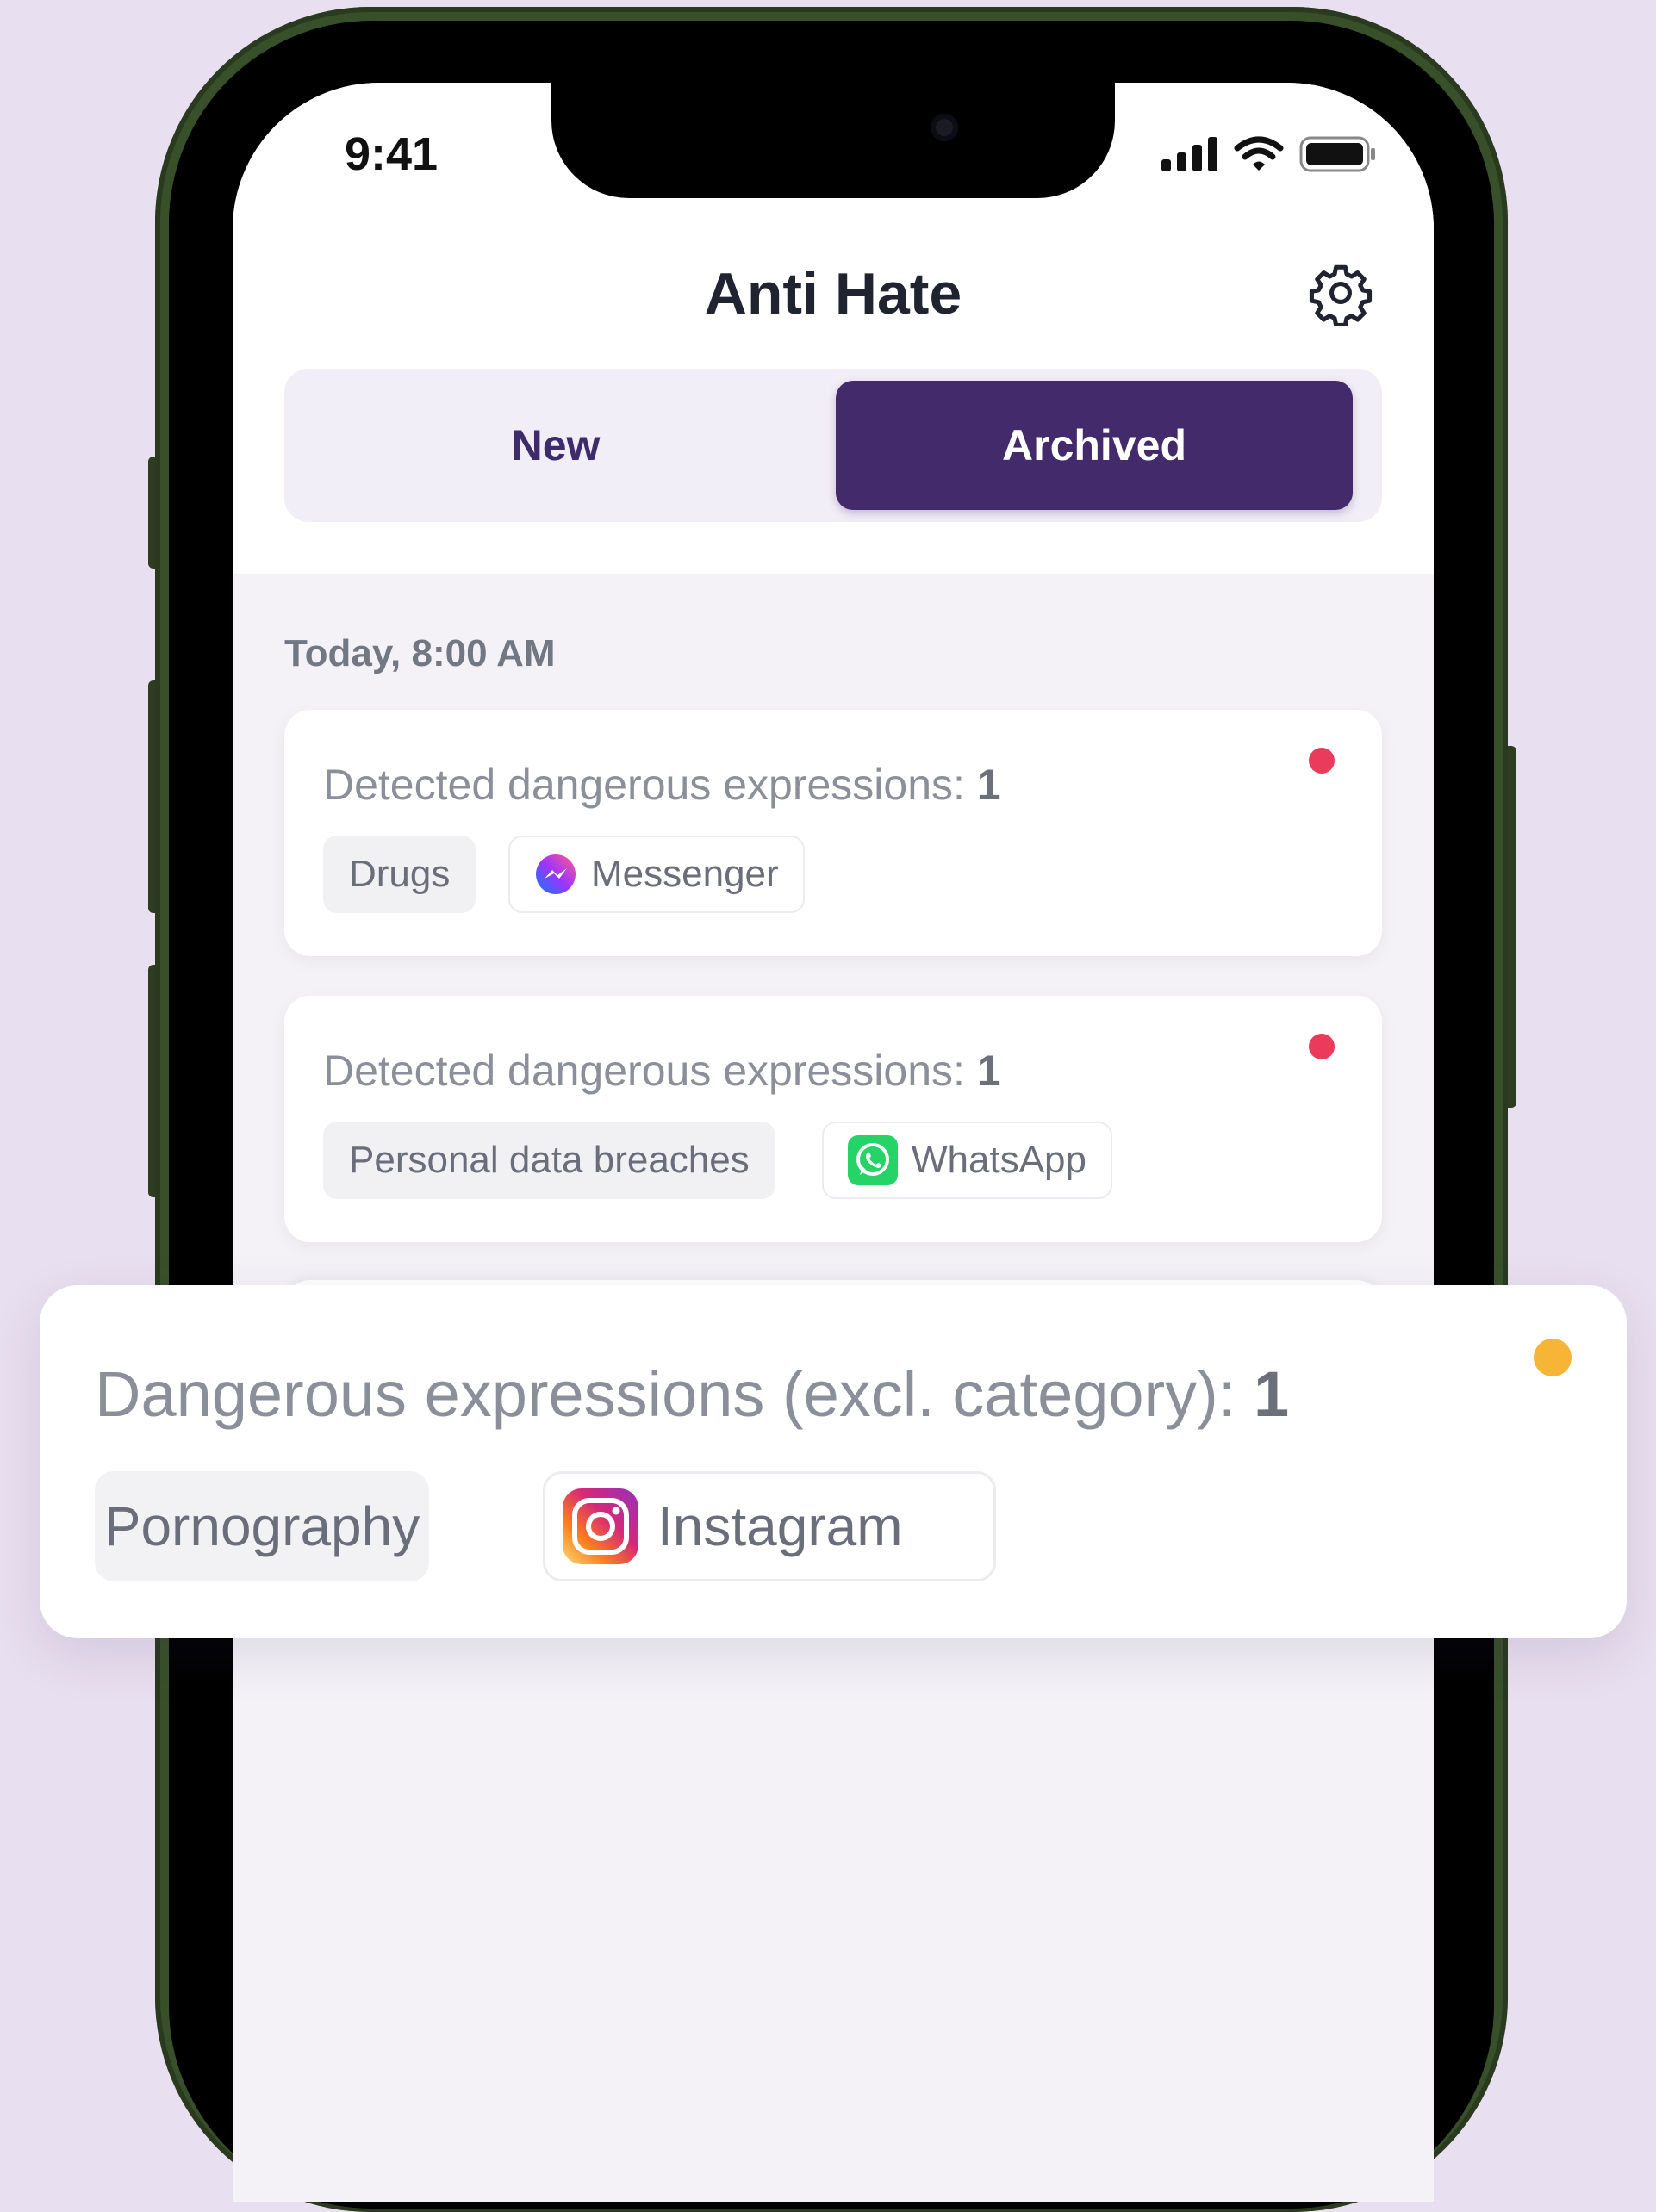 This screenshot has width=1656, height=2212. I want to click on category-tag: Pornography, so click(262, 1526).